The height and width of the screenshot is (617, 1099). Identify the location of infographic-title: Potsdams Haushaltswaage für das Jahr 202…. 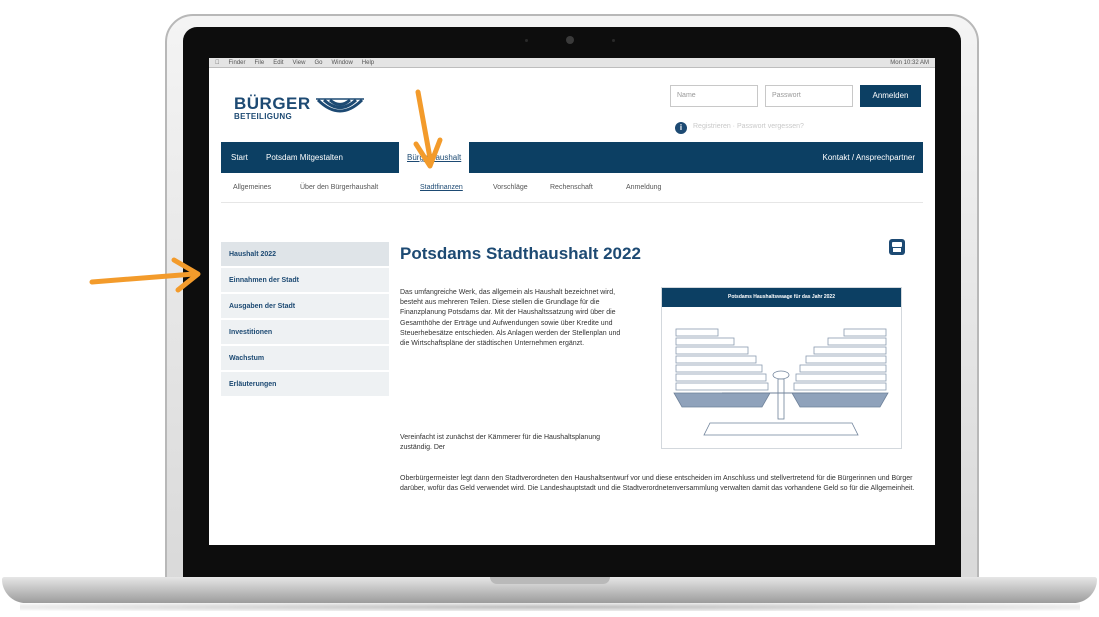
(781, 297).